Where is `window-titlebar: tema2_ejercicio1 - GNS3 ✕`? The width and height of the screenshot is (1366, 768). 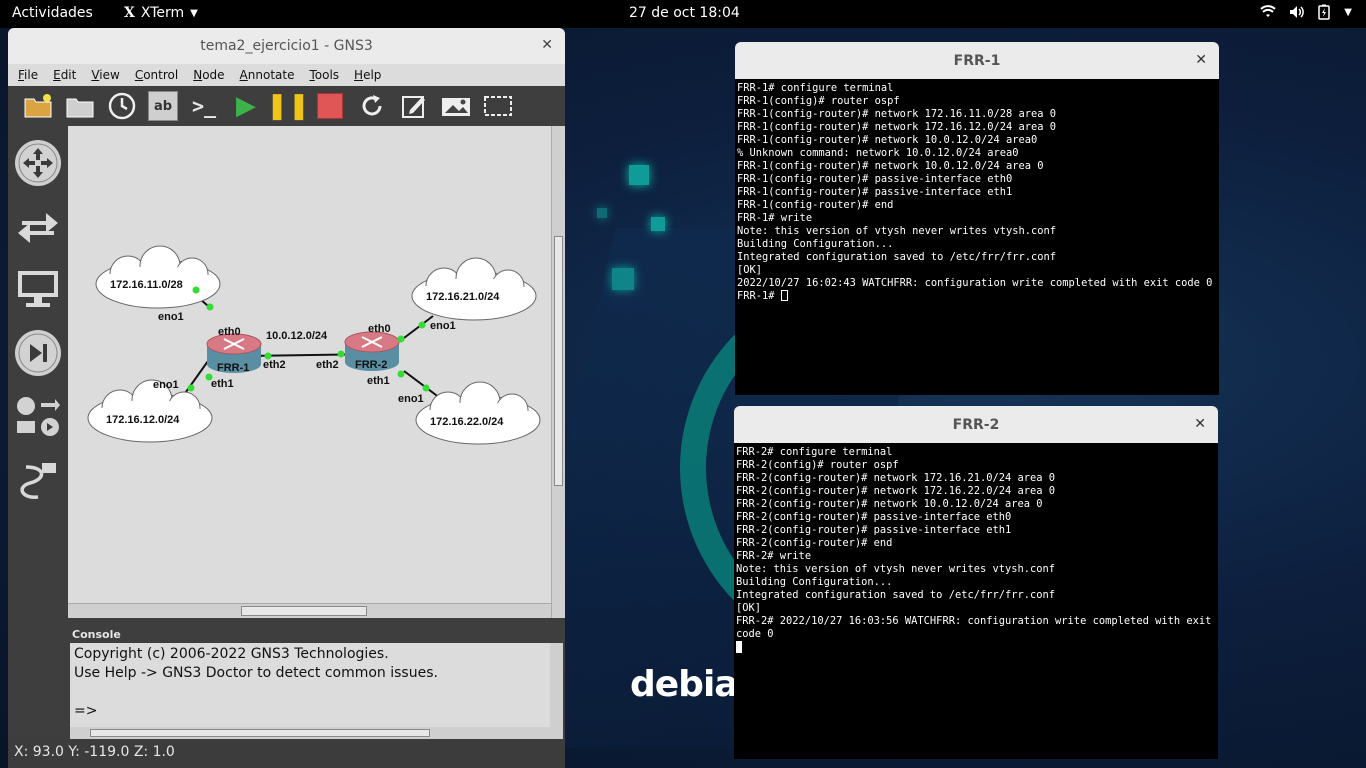 window-titlebar: tema2_ejercicio1 - GNS3 ✕ is located at coordinates (286, 46).